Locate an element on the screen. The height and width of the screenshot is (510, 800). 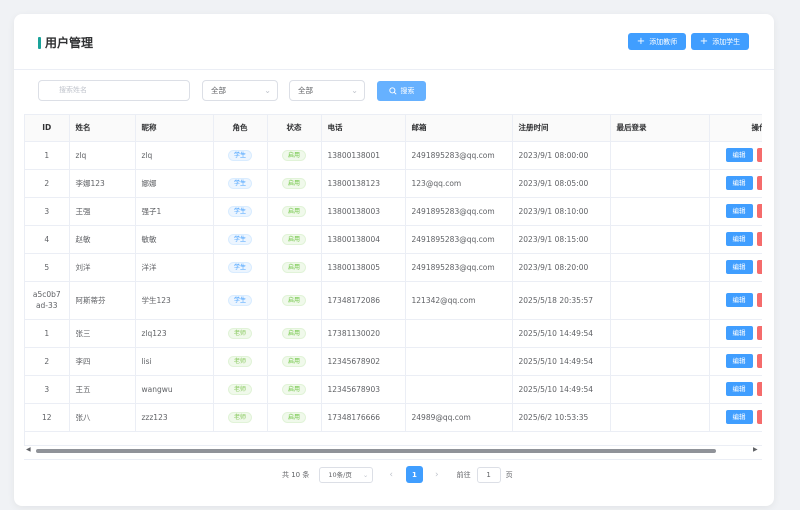
cell-id: 12 is located at coordinates (47, 417).